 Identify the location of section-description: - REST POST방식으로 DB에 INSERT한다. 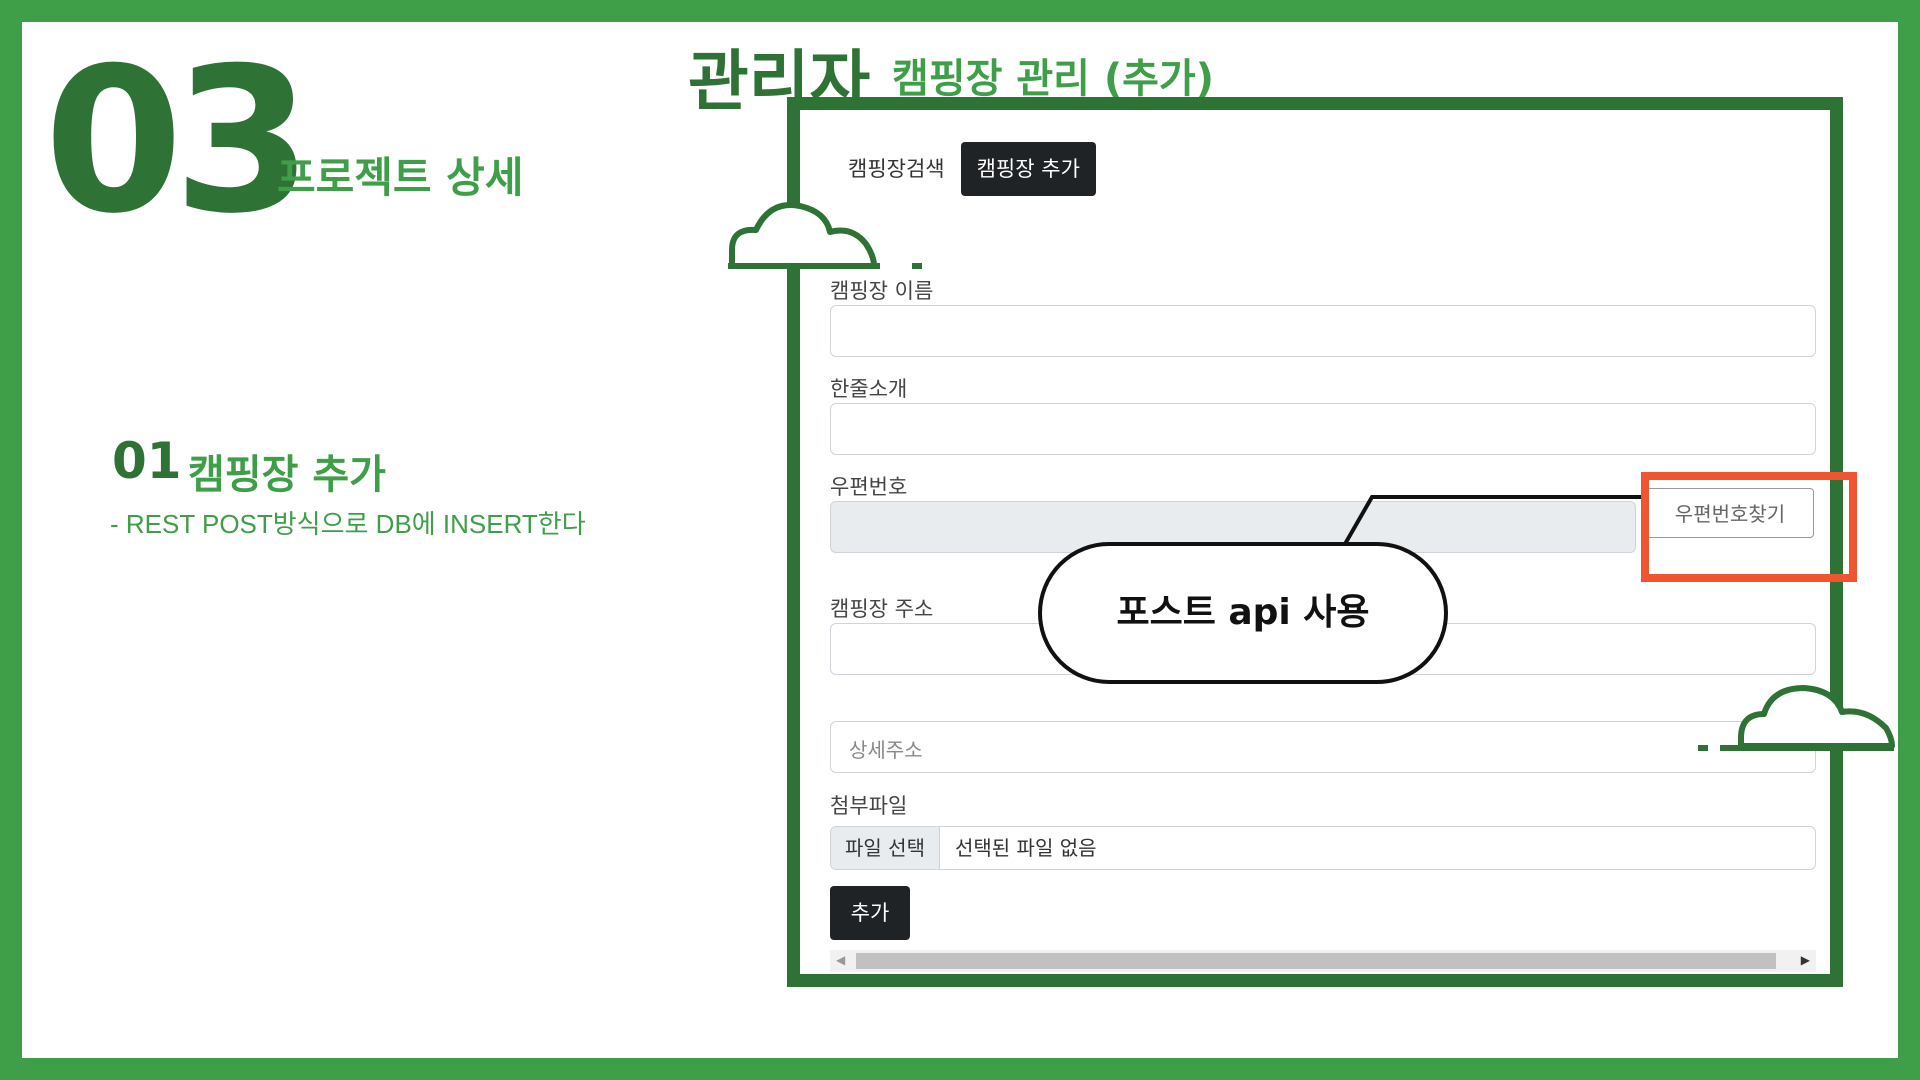
(348, 524).